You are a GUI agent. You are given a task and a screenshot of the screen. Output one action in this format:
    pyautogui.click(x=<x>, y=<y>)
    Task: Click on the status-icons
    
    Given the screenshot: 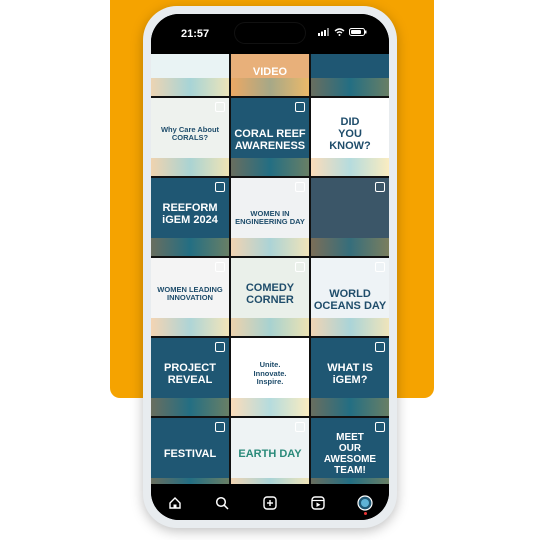 What is the action you would take?
    pyautogui.click(x=342, y=32)
    